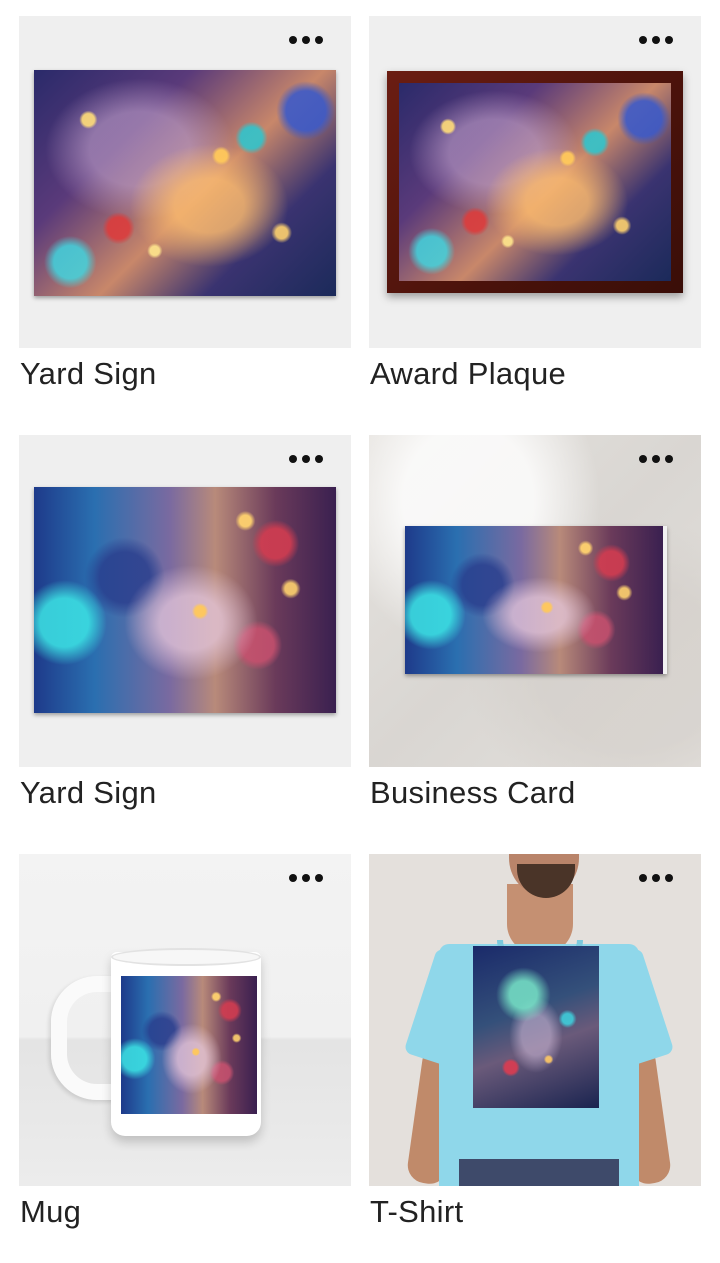 Image resolution: width=720 pixels, height=1263 pixels. What do you see at coordinates (186, 957) in the screenshot?
I see `mug-rim` at bounding box center [186, 957].